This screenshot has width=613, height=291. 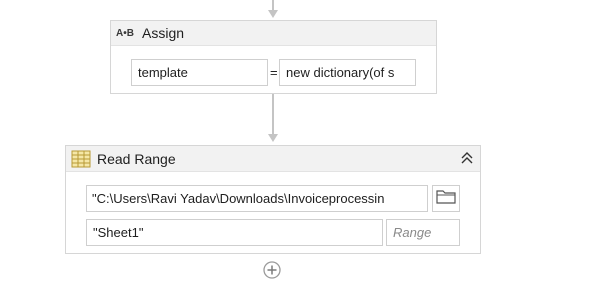 I want to click on range-field: Range, so click(x=423, y=232).